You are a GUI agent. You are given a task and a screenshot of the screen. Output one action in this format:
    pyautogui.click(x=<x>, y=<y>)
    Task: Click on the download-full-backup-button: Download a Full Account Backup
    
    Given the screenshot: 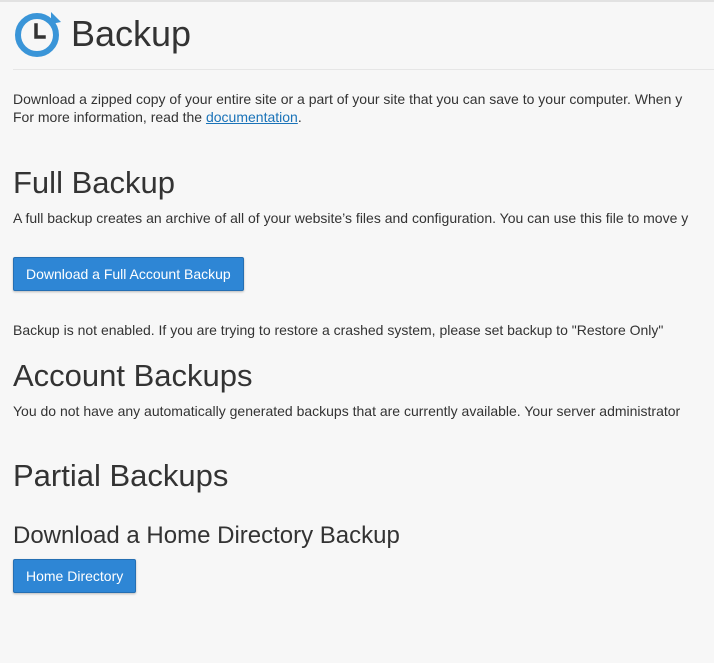 What is the action you would take?
    pyautogui.click(x=128, y=274)
    